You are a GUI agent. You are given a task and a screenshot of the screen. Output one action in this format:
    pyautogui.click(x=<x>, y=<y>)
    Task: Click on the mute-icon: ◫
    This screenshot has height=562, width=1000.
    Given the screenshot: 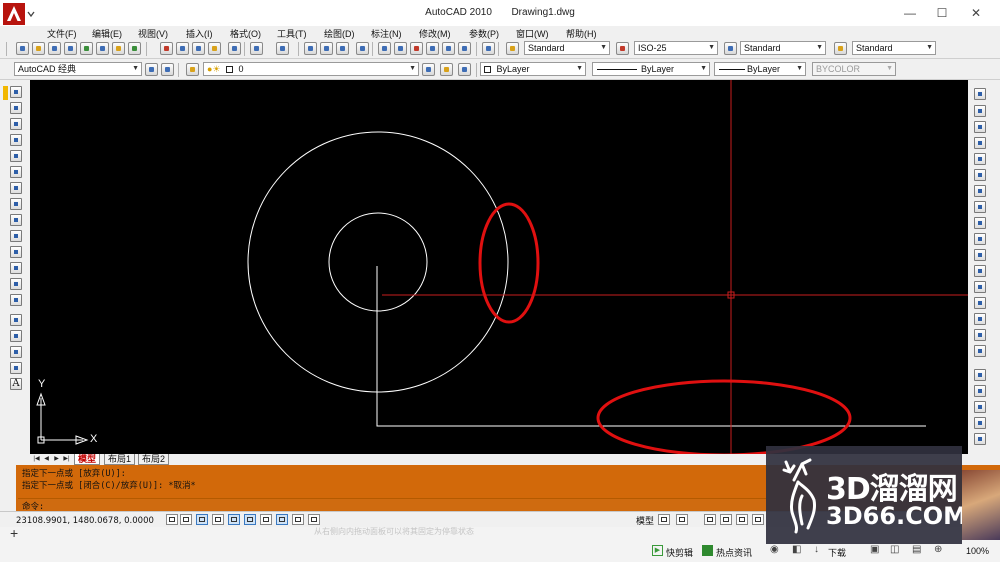 What is the action you would take?
    pyautogui.click(x=894, y=549)
    